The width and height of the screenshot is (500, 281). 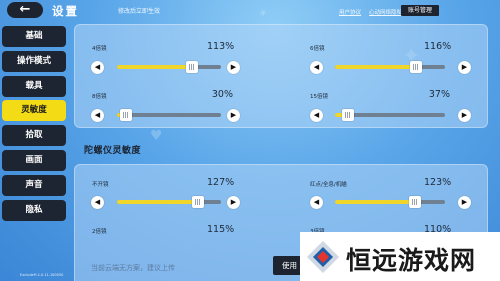 What do you see at coordinates (99, 232) in the screenshot?
I see `slider-label: 2倍镜` at bounding box center [99, 232].